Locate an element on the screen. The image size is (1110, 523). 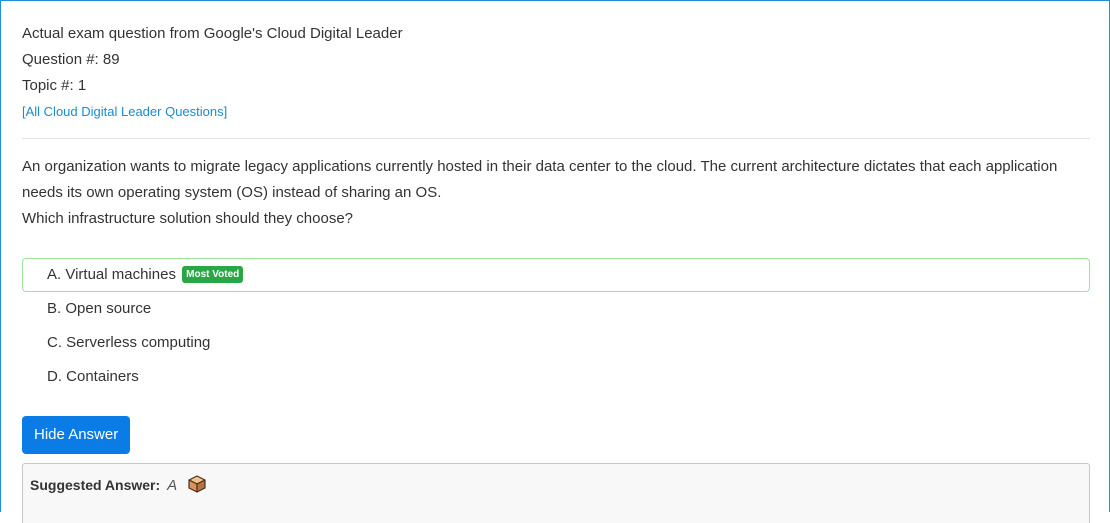
choice-a-label: A. Virtual machines is located at coordinates (111, 274).